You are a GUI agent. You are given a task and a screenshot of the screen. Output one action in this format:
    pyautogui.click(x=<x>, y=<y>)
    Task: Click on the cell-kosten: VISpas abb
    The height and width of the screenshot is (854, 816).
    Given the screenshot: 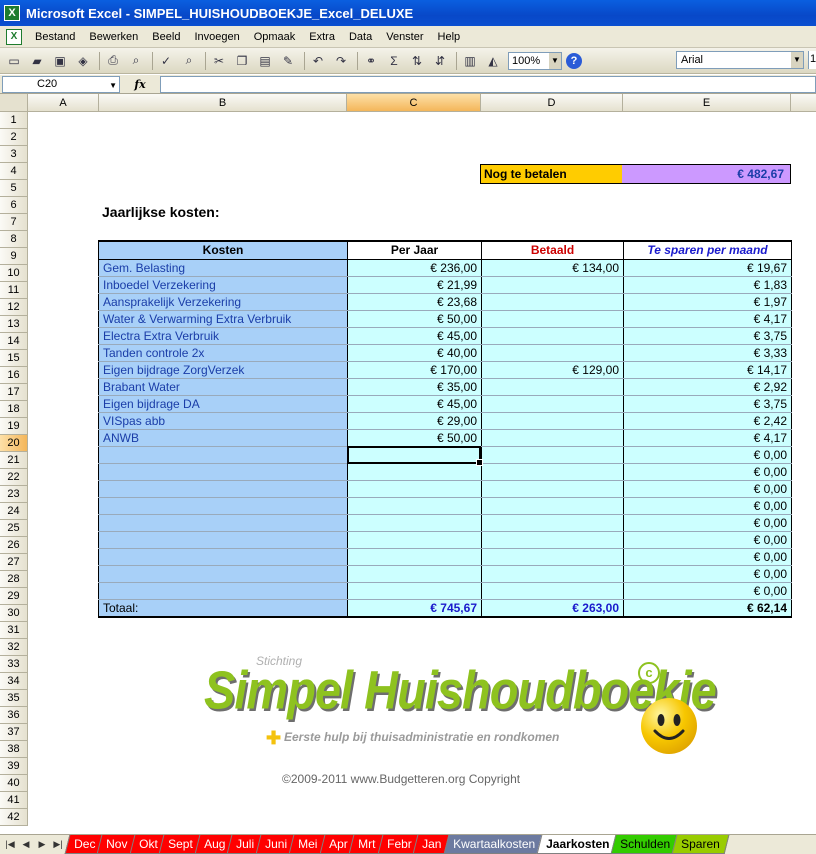 What is the action you would take?
    pyautogui.click(x=223, y=421)
    